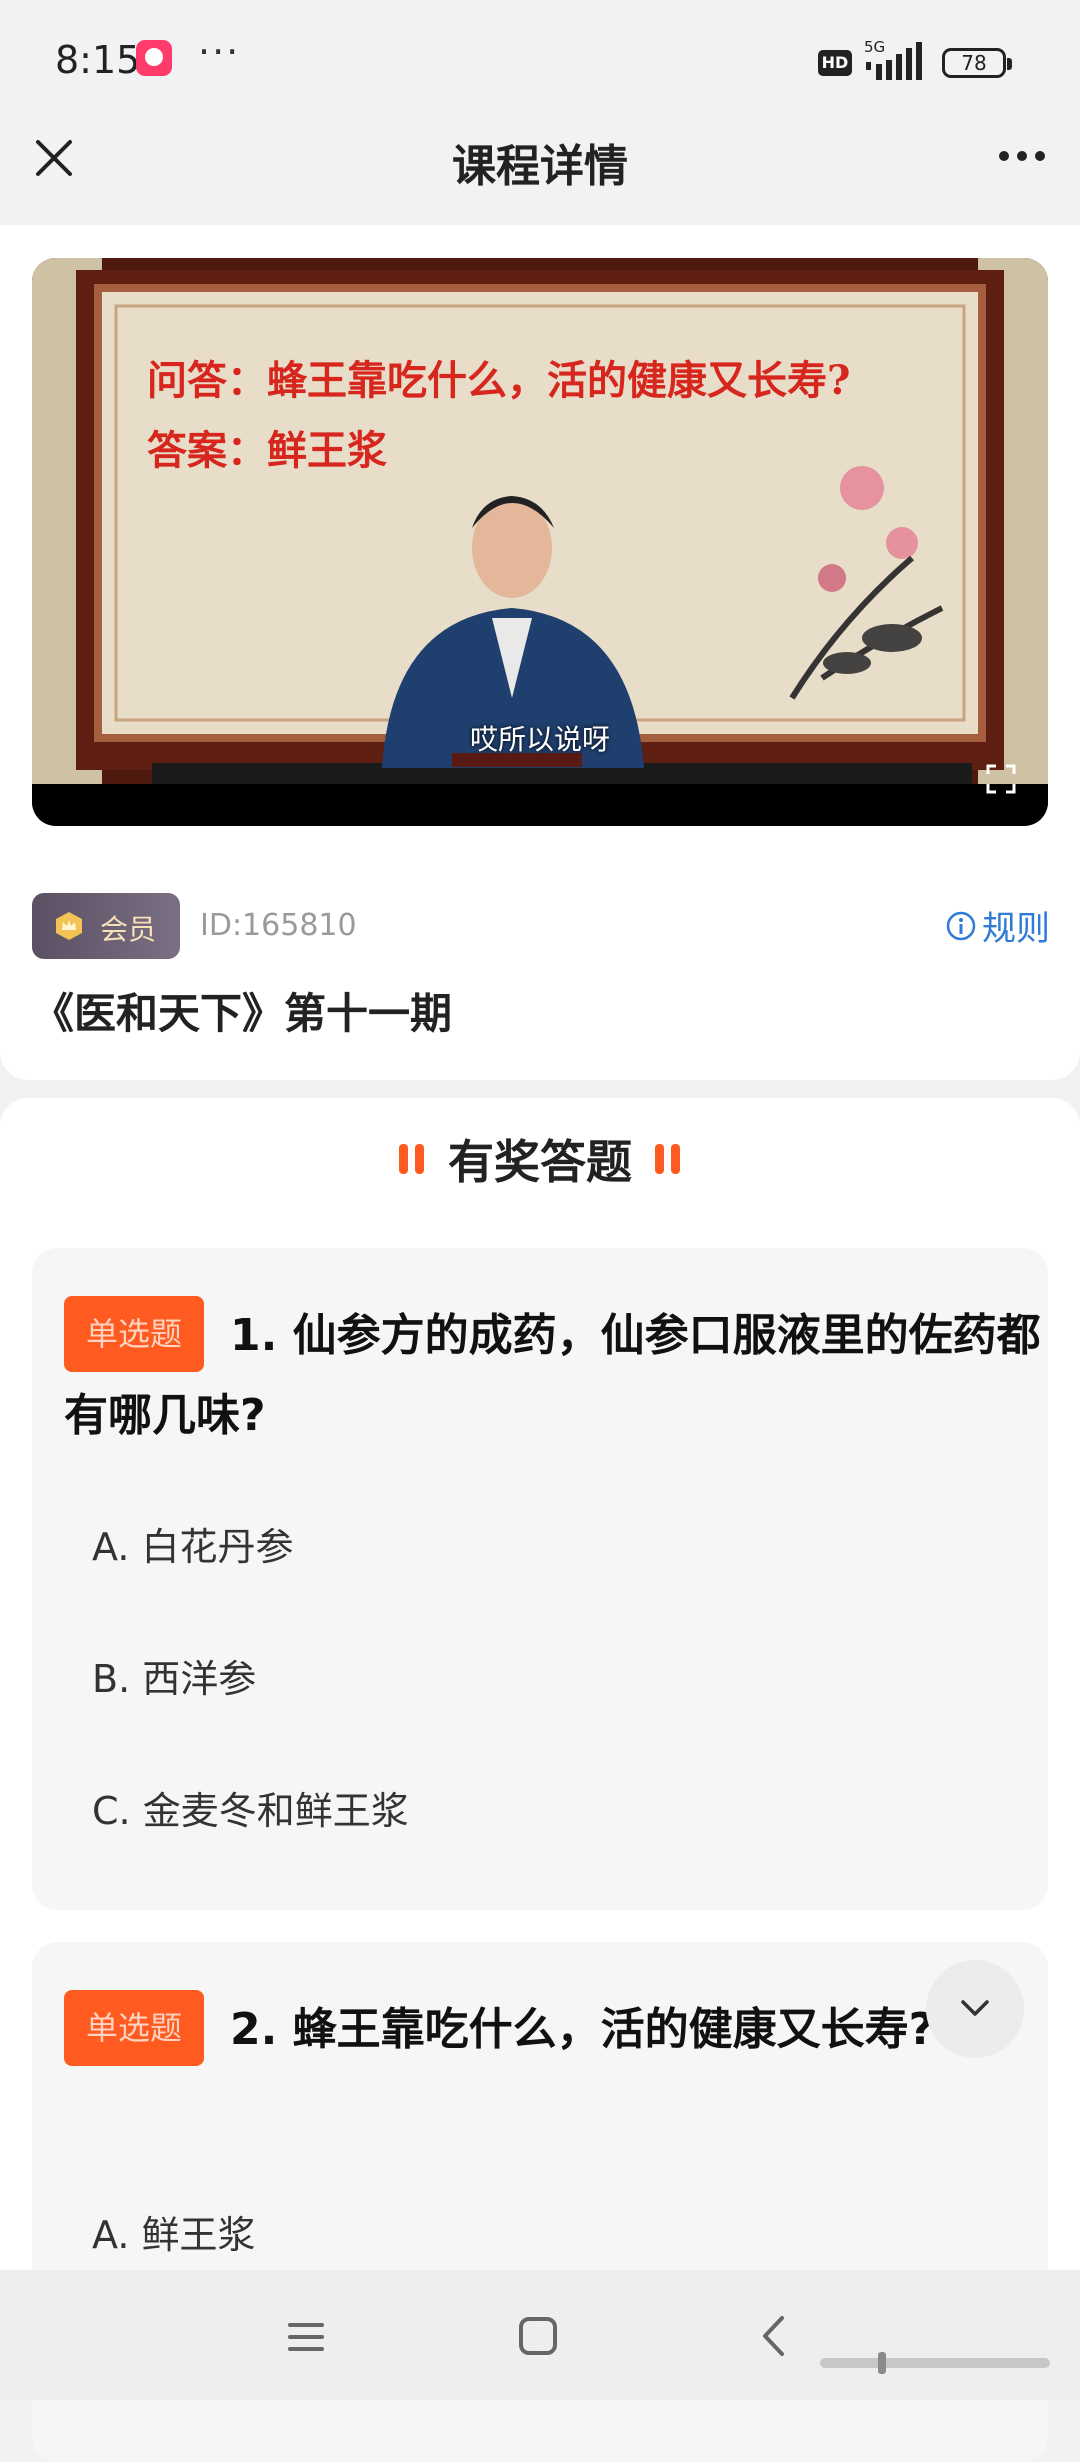 This screenshot has height=2462, width=1080. I want to click on option-a: A. 白花丹参, so click(193, 1543).